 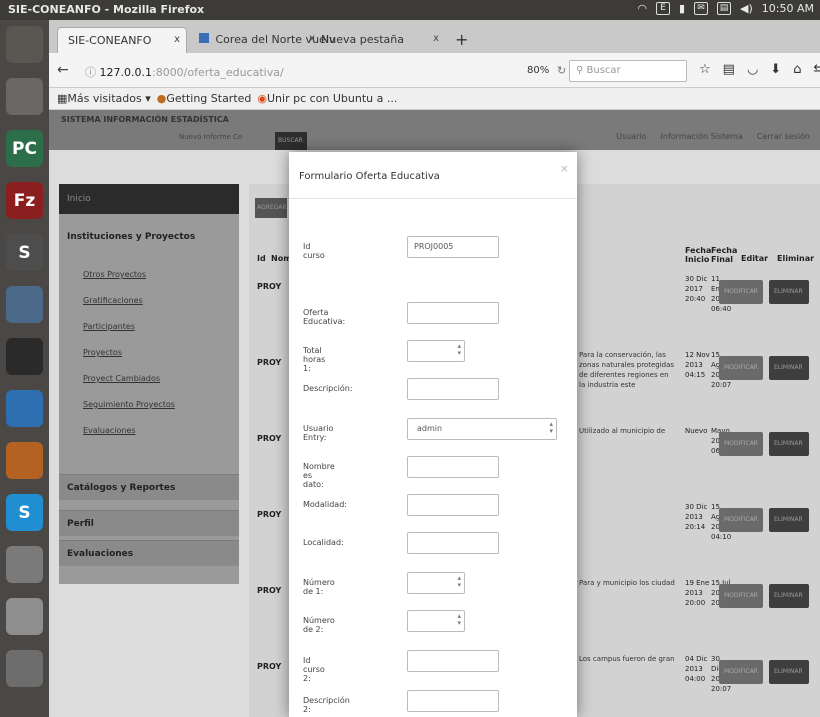 I want to click on user-select: admin ▴ ▾, so click(x=482, y=429).